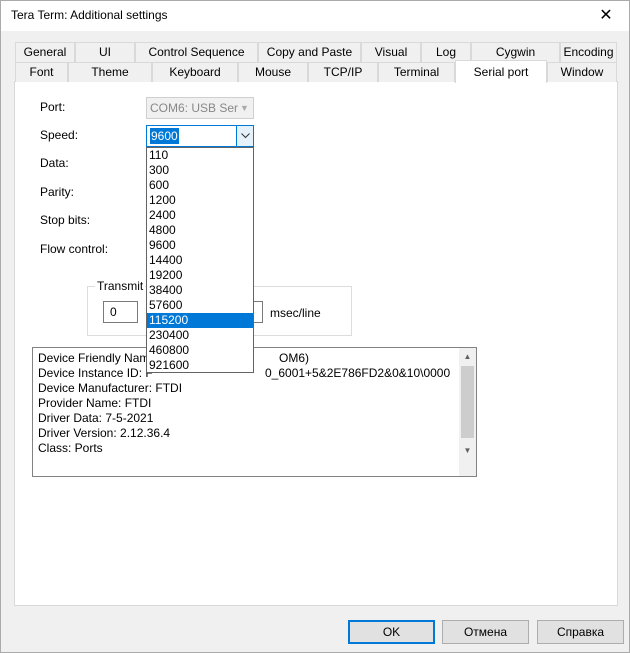 Image resolution: width=630 pixels, height=653 pixels. Describe the element at coordinates (309, 52) in the screenshot. I see `tab-copy-and-paste: Copy and Paste` at that location.